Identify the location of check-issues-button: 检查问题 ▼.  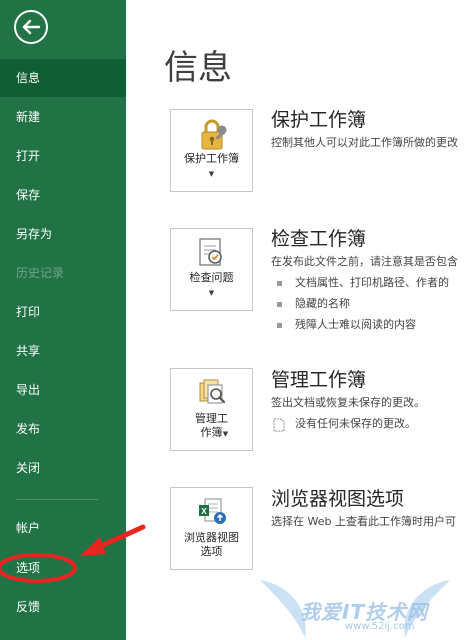
(211, 269).